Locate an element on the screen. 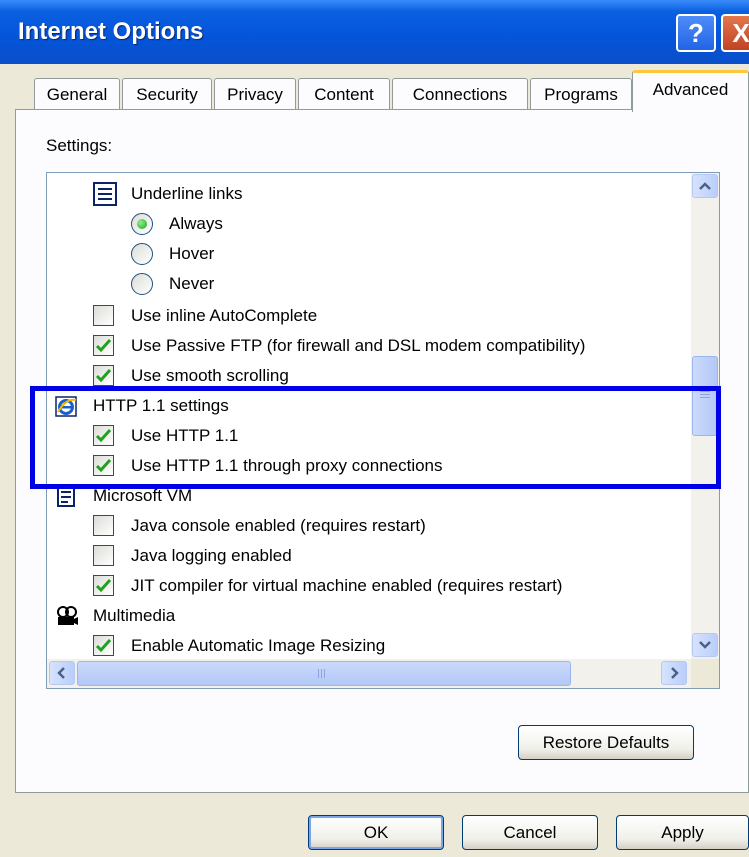 The width and height of the screenshot is (749, 857). smooth-scrolling-label: Use smooth scrolling is located at coordinates (210, 375).